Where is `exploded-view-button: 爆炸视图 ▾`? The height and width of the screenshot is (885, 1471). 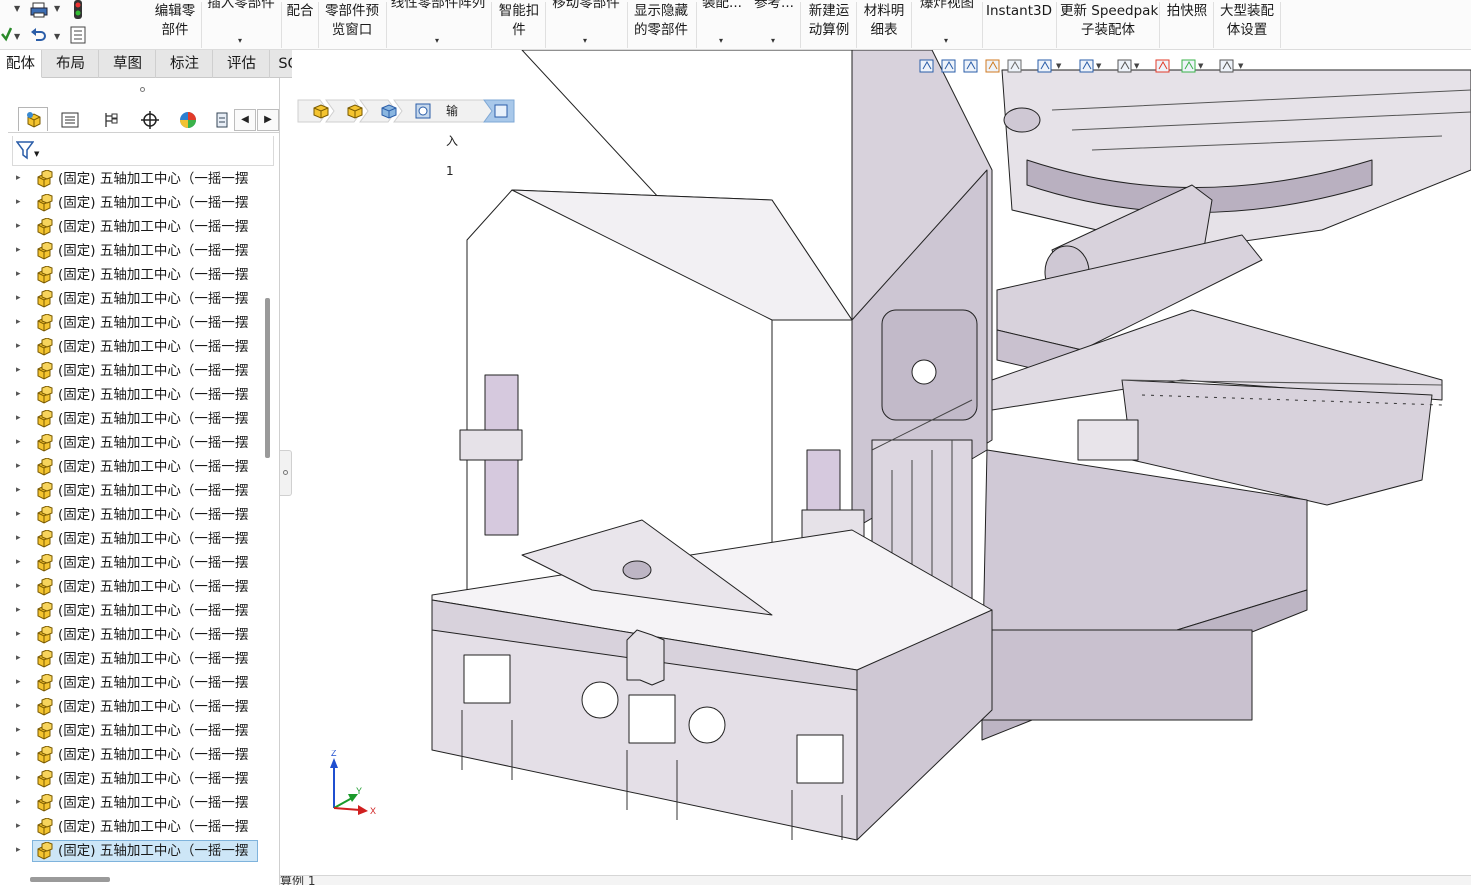 exploded-view-button: 爆炸视图 ▾ is located at coordinates (947, 25).